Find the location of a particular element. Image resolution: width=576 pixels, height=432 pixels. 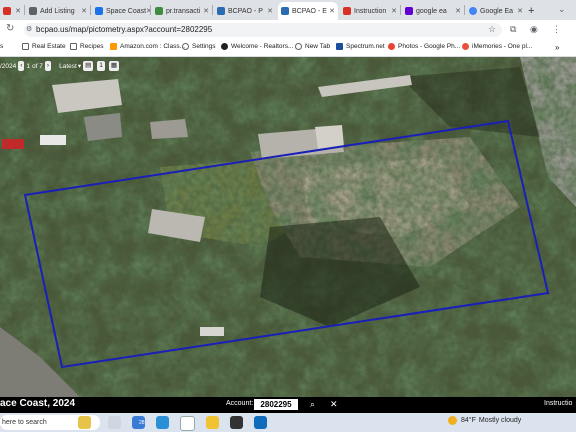

store-icon is located at coordinates (236, 422).